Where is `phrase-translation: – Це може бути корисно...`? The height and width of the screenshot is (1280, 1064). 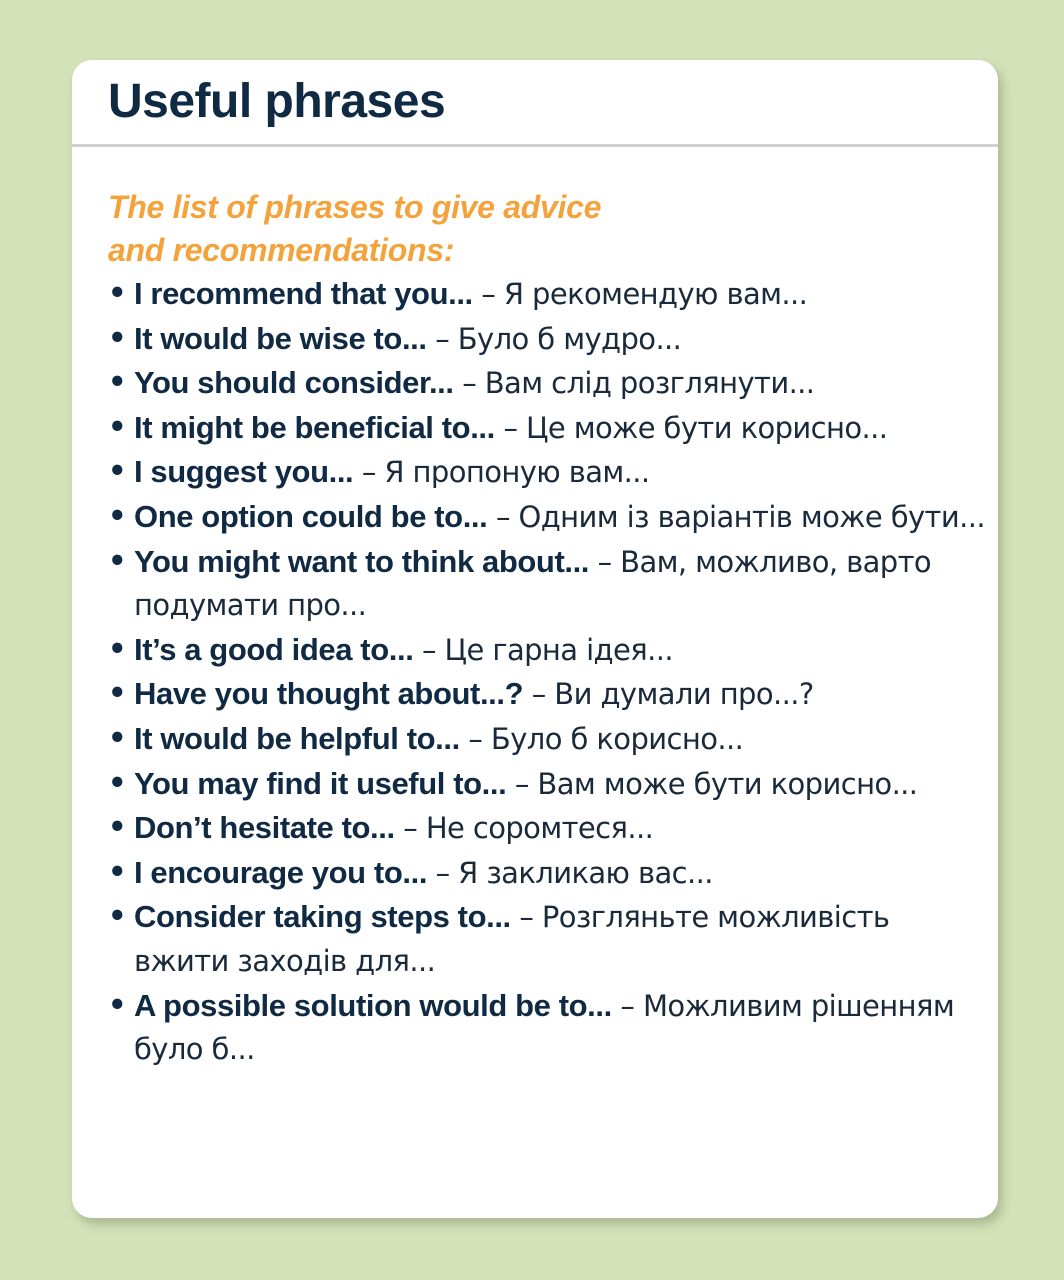 phrase-translation: – Це може бути корисно... is located at coordinates (691, 427).